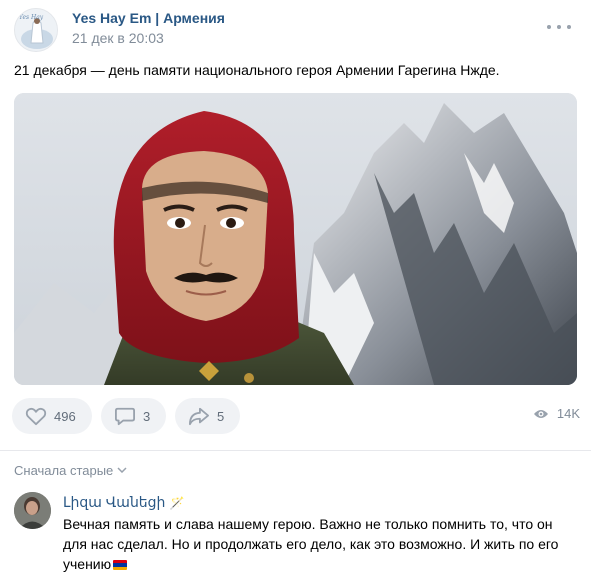 The height and width of the screenshot is (572, 591). What do you see at coordinates (177, 502) in the screenshot?
I see `badge-icon: 🪄` at bounding box center [177, 502].